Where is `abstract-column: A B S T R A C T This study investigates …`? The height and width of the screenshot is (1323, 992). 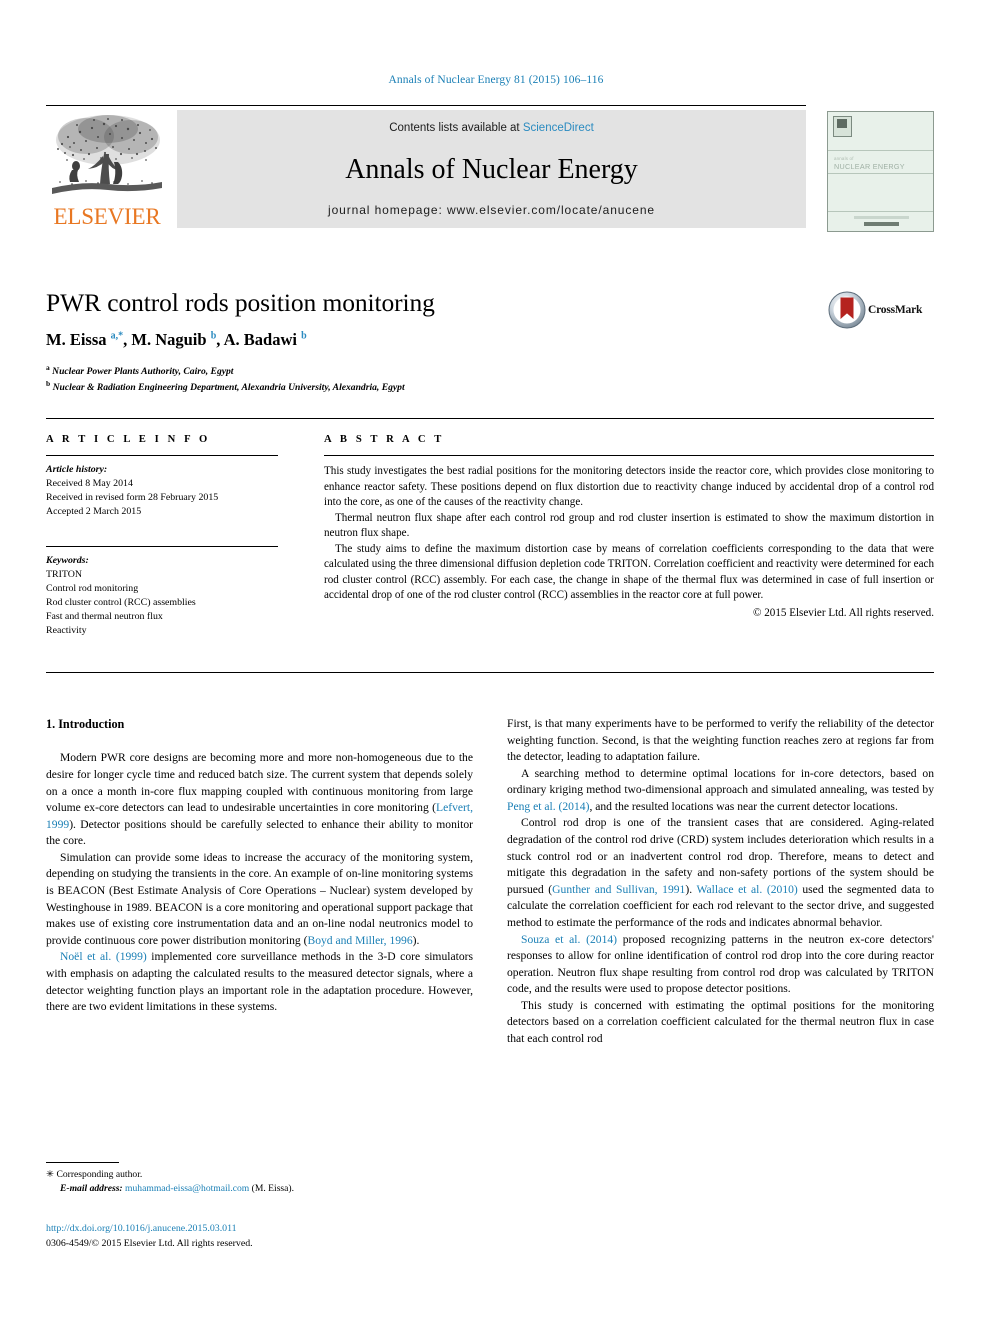 abstract-column: A B S T R A C T This study investigates … is located at coordinates (629, 527).